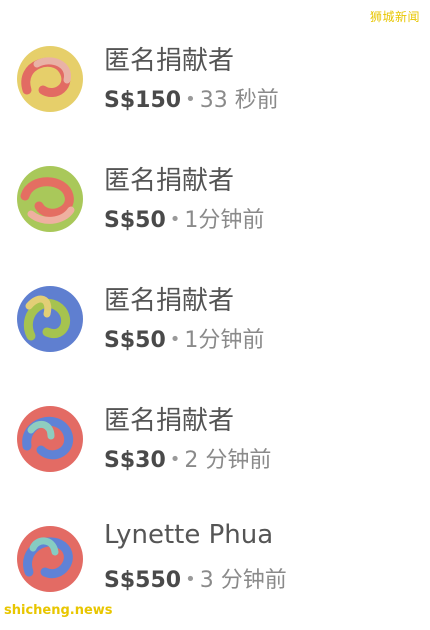  What do you see at coordinates (135, 460) in the screenshot?
I see `donation-amount: S$30` at bounding box center [135, 460].